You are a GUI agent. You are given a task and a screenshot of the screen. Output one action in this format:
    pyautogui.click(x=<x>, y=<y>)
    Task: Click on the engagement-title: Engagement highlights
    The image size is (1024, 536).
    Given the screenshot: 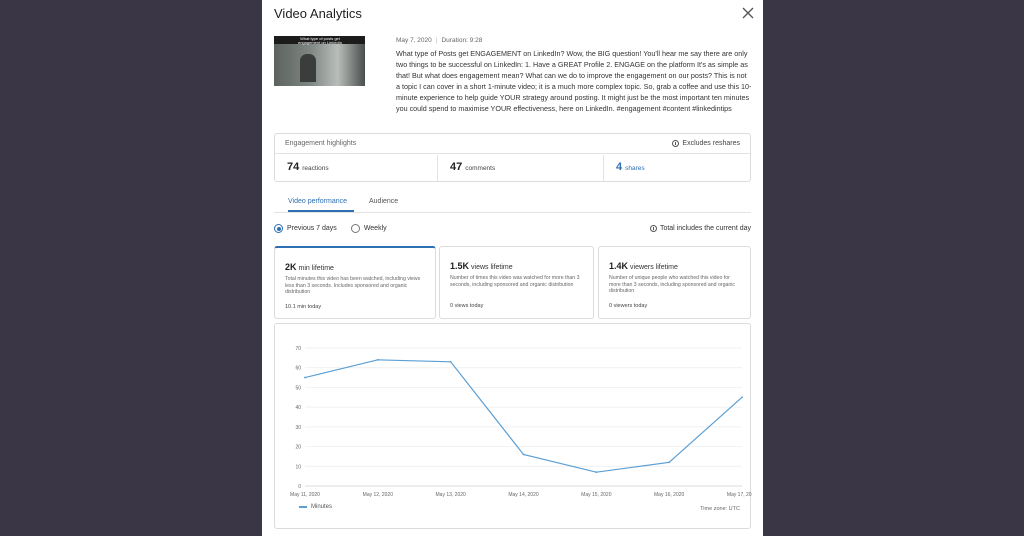 What is the action you would take?
    pyautogui.click(x=321, y=143)
    